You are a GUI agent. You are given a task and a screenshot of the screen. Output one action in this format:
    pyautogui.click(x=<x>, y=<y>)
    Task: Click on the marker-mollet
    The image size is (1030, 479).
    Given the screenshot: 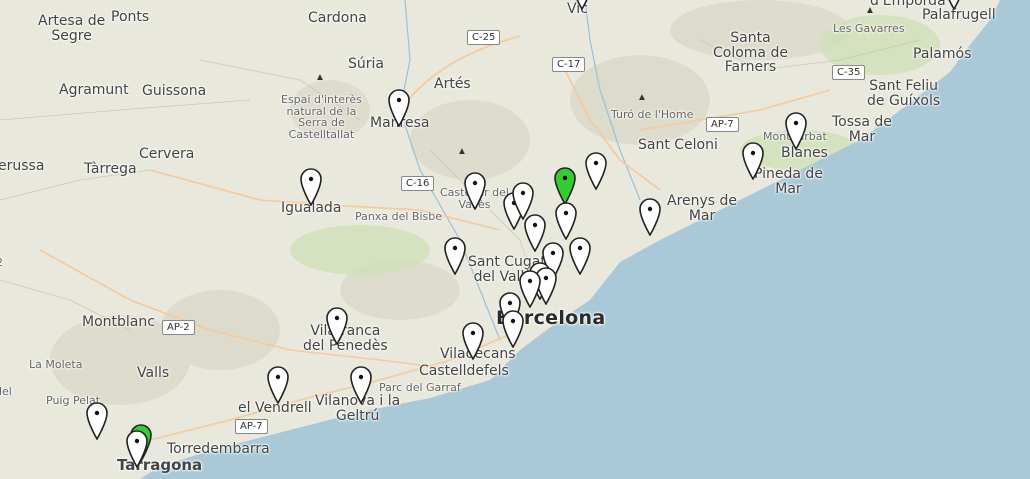 What is the action you would take?
    pyautogui.click(x=566, y=220)
    